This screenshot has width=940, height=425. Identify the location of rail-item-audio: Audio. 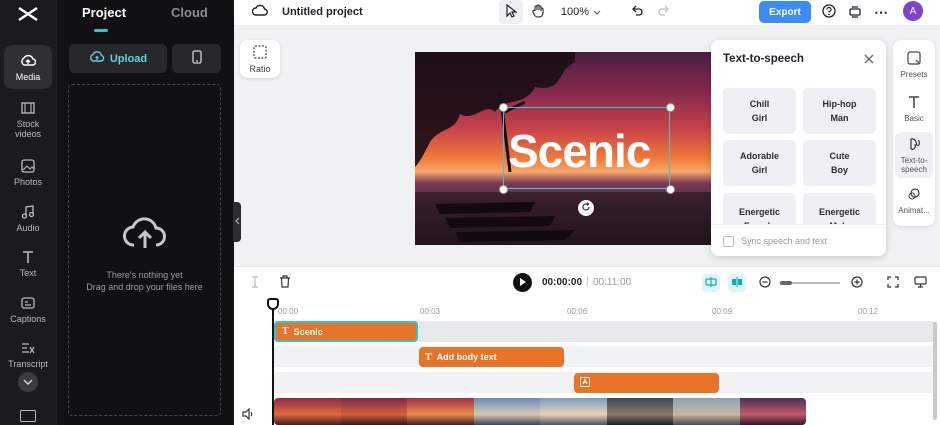
(28, 218).